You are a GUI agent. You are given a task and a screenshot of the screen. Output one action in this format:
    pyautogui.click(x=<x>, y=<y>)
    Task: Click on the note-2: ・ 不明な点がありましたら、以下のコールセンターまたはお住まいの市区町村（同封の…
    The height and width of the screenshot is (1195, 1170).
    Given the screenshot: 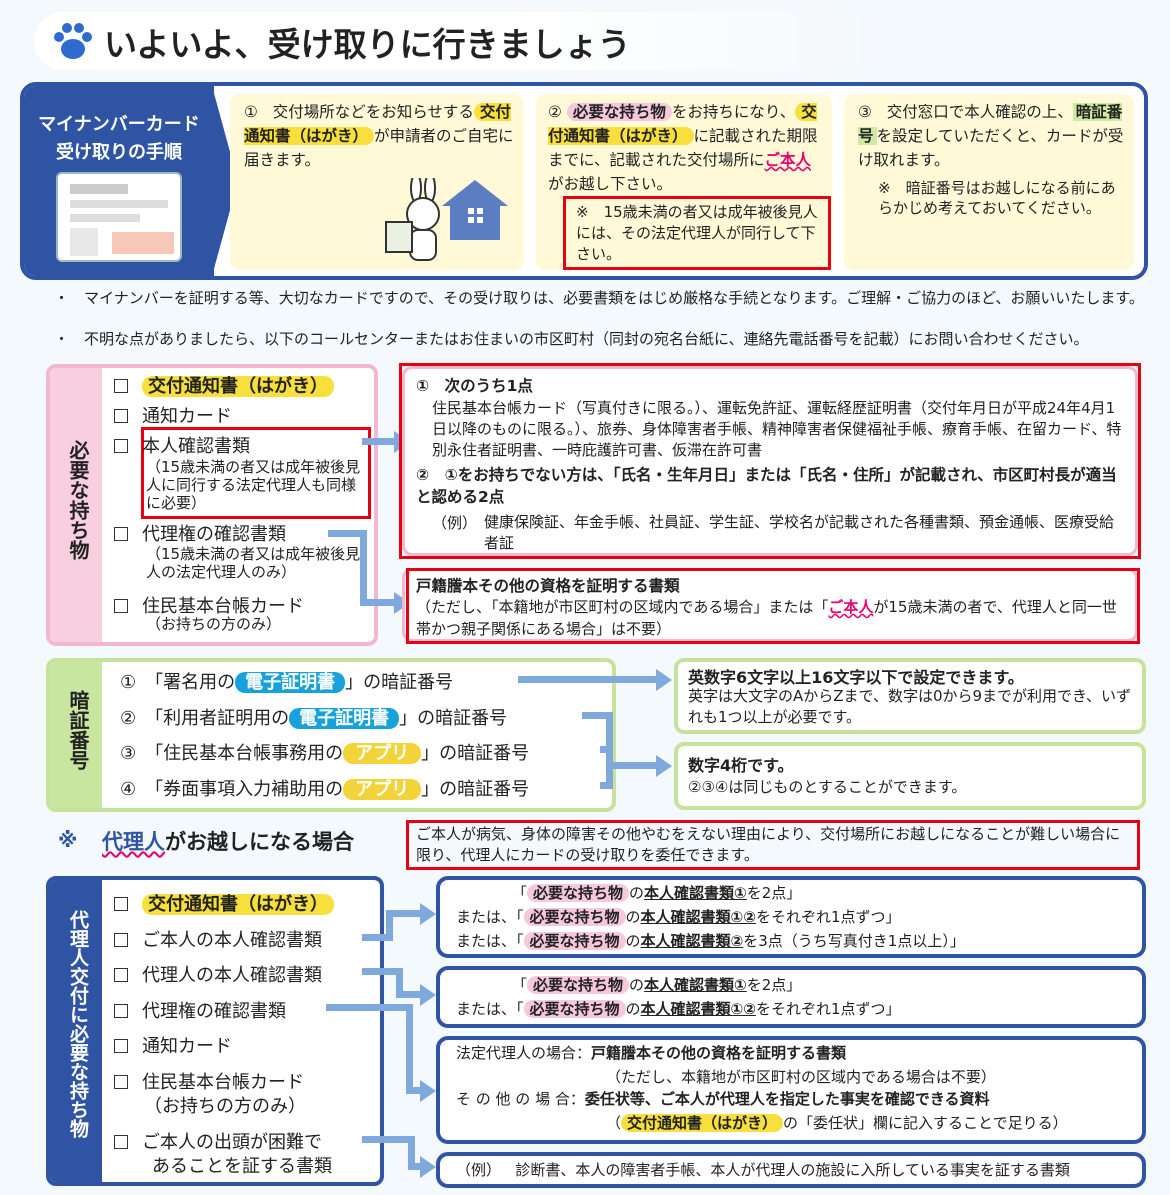 What is the action you would take?
    pyautogui.click(x=571, y=339)
    